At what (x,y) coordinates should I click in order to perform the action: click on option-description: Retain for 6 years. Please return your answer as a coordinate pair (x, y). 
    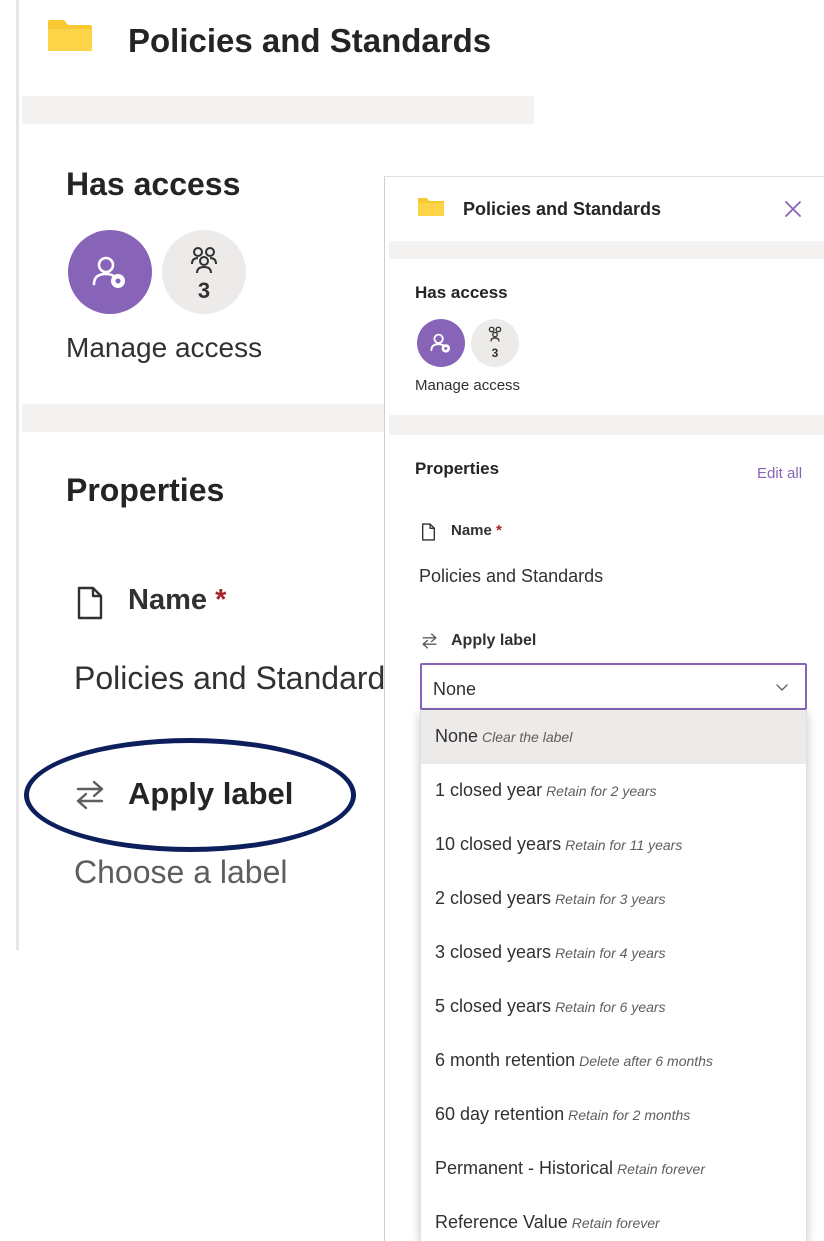
    Looking at the image, I should click on (610, 1007).